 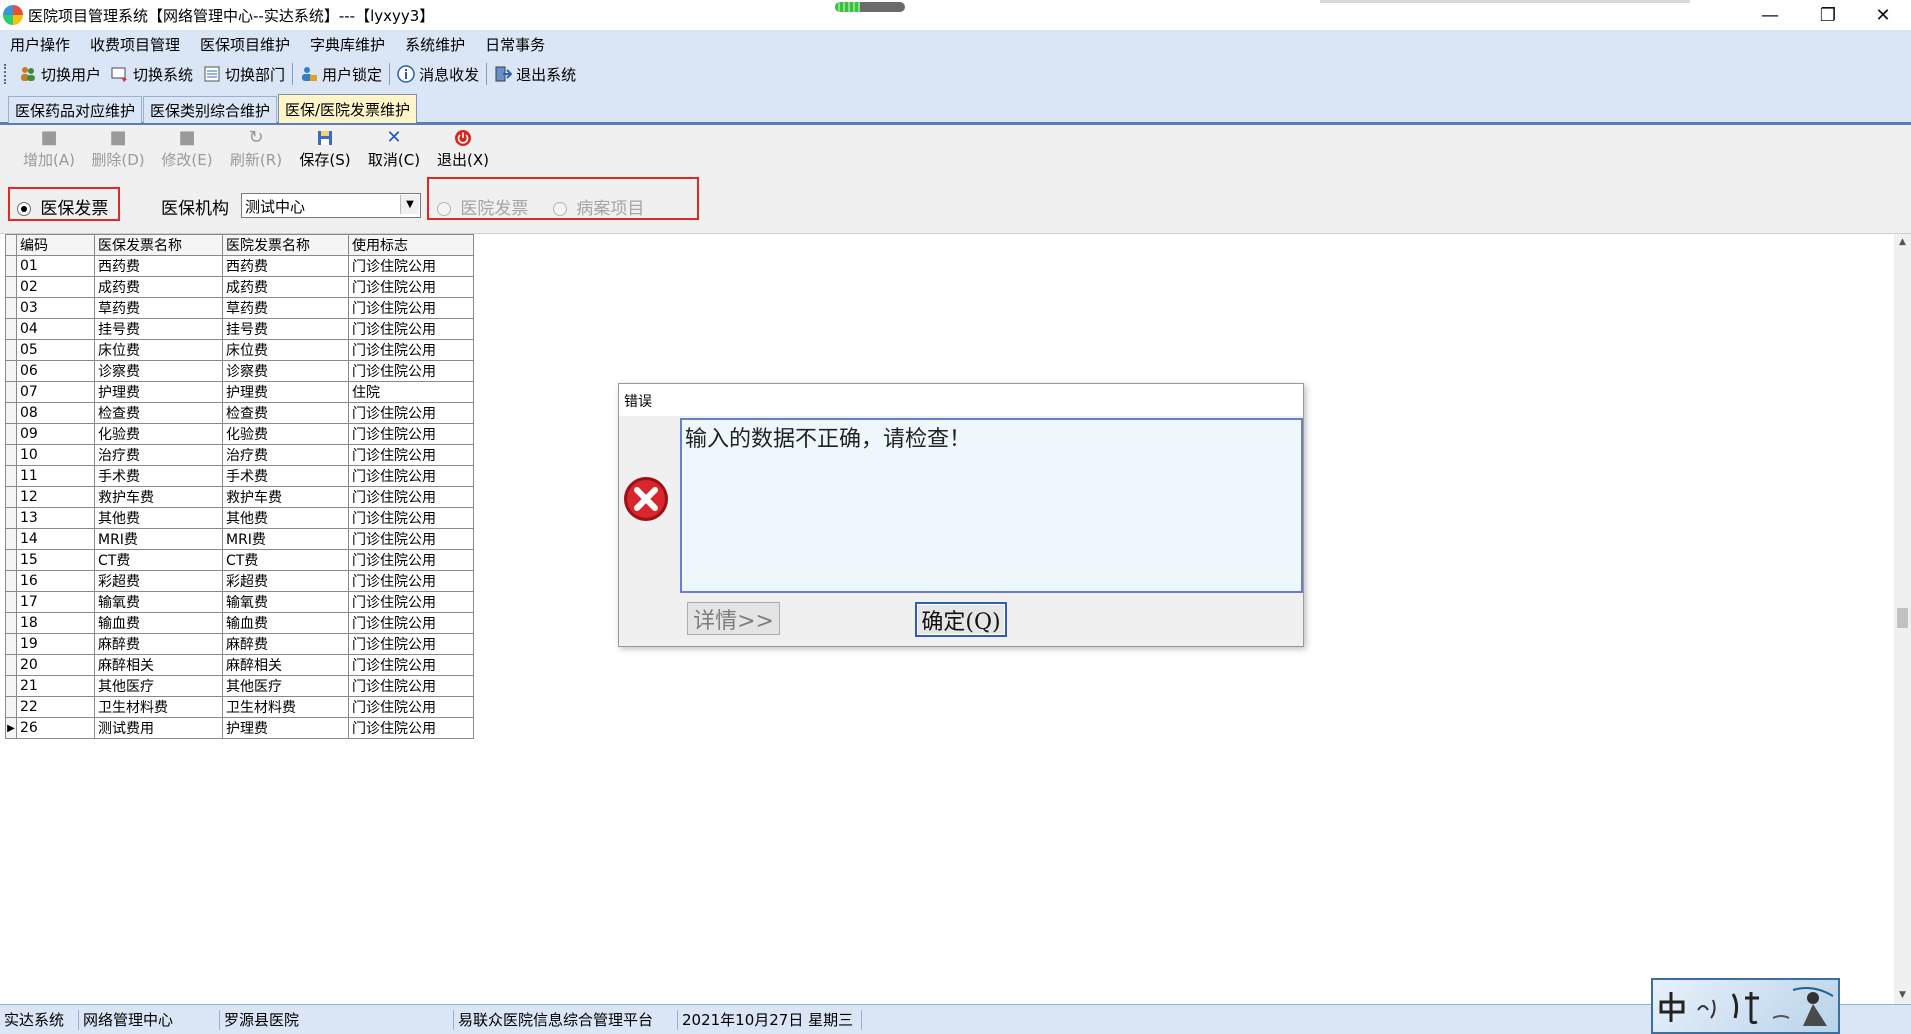 What do you see at coordinates (733, 618) in the screenshot?
I see `details-button: 详情>>` at bounding box center [733, 618].